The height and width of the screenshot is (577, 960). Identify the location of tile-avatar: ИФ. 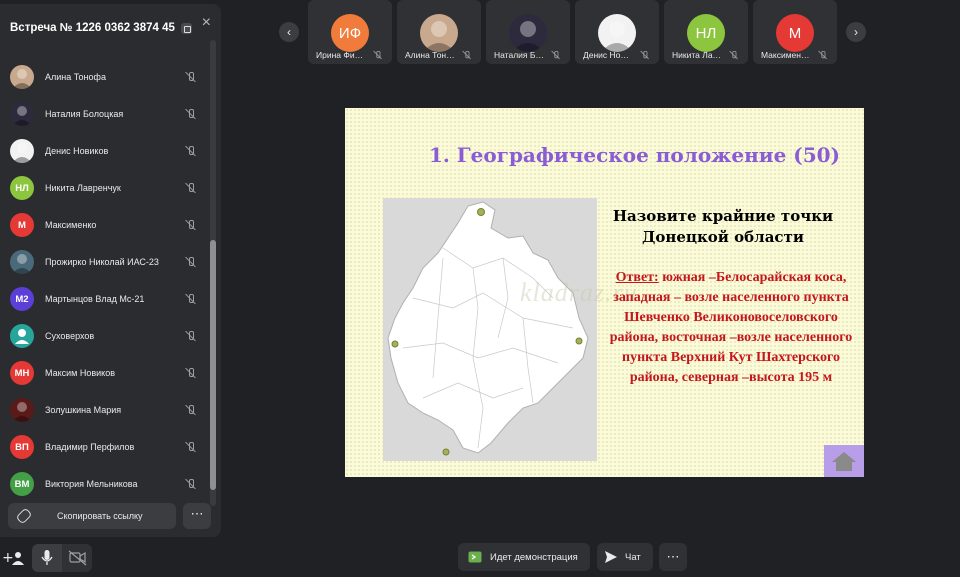
(350, 33).